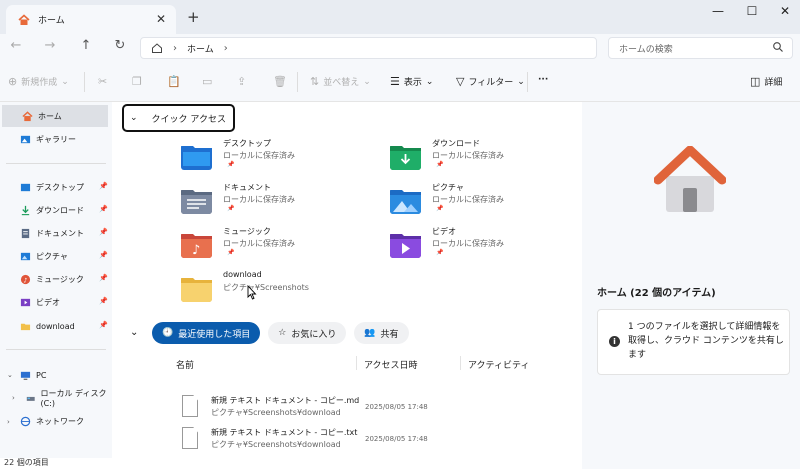 This screenshot has width=800, height=469. Describe the element at coordinates (368, 48) in the screenshot. I see `address-bar: › ホーム ›` at that location.